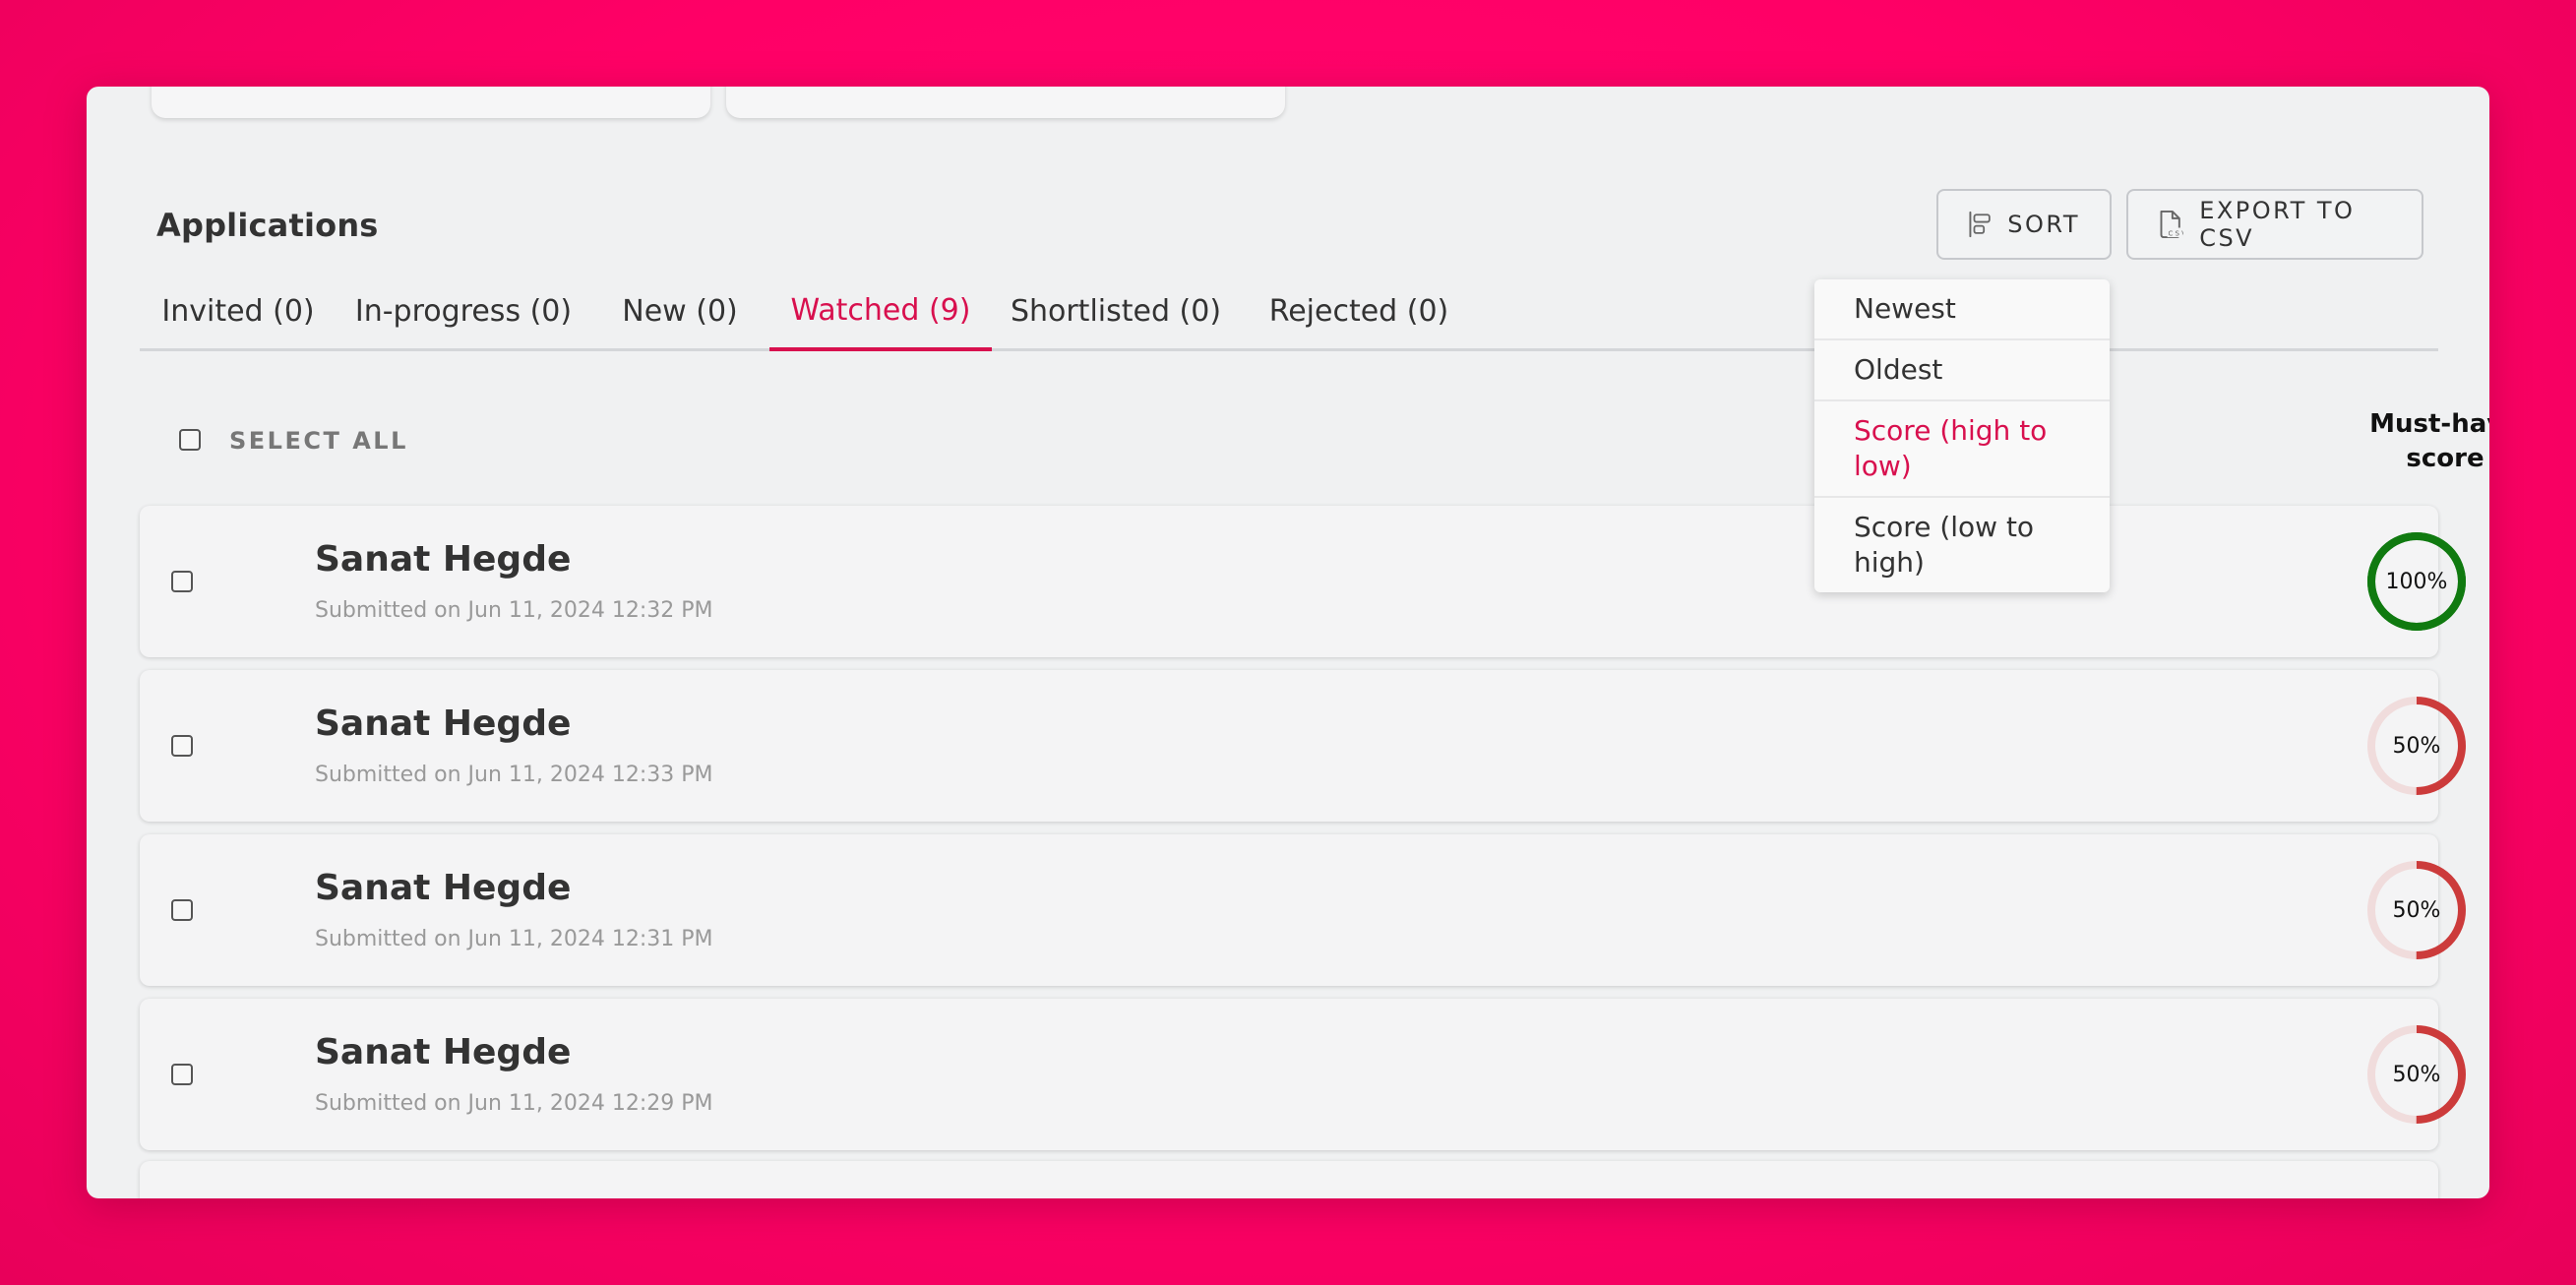 This screenshot has height=1285, width=2576. I want to click on tab-shortlisted: Shortlisted (0), so click(1116, 311).